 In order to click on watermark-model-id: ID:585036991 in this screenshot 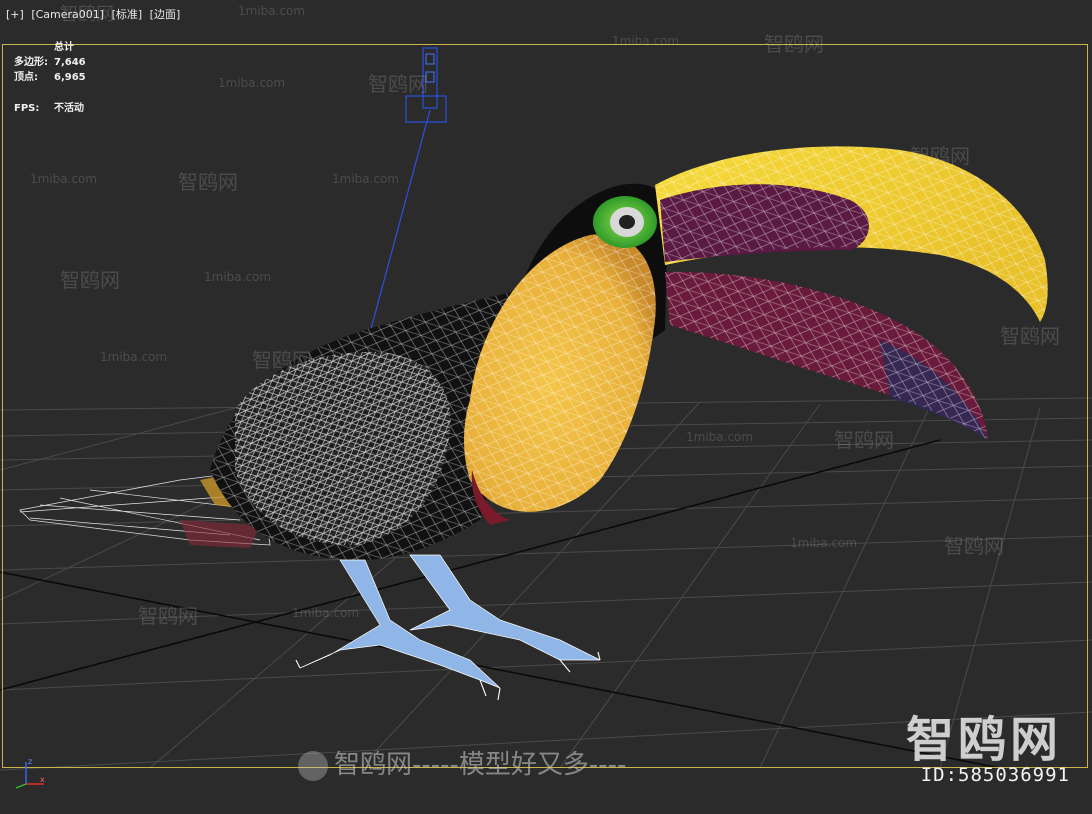, I will do `click(995, 775)`.